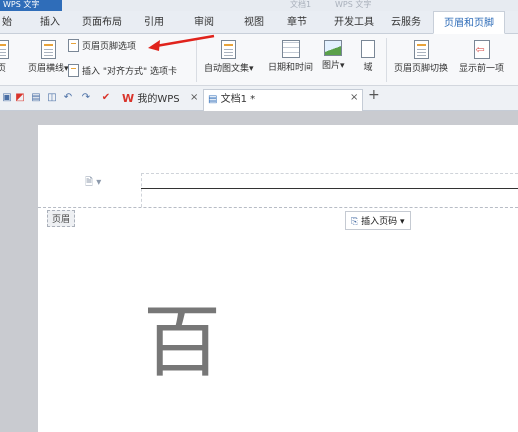 This screenshot has width=518, height=432. Describe the element at coordinates (254, 22) in the screenshot. I see `tab-view: 视图` at that location.